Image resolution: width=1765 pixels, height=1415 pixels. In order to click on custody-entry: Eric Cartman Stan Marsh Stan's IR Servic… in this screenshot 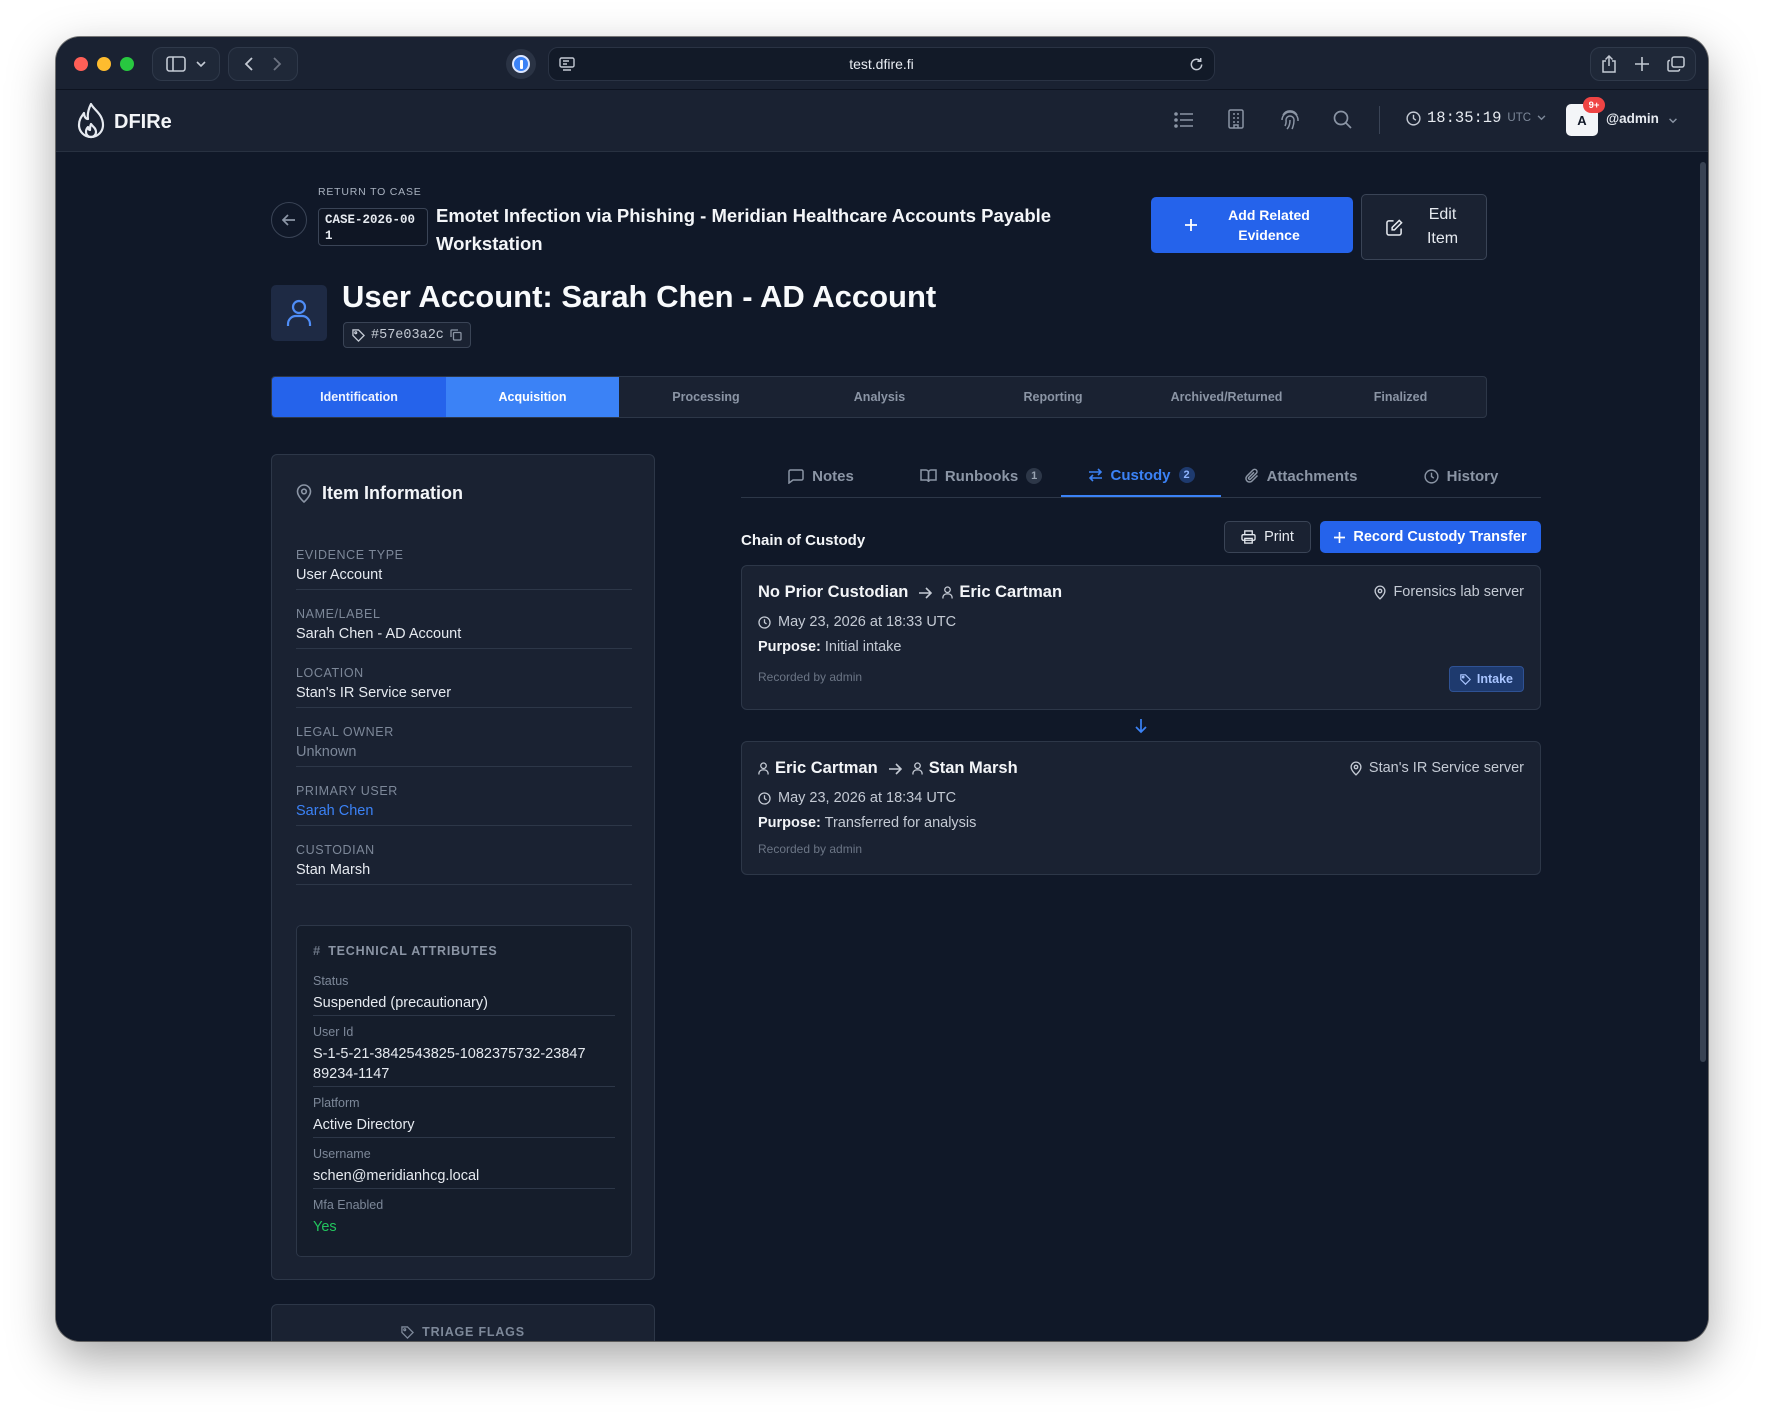, I will do `click(1141, 808)`.